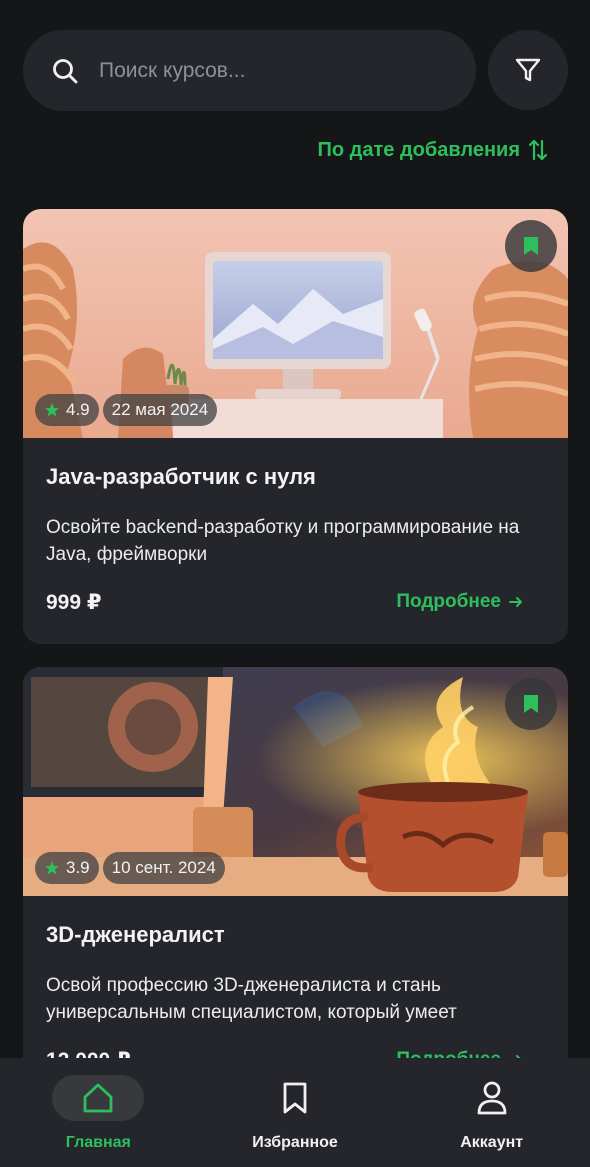 Image resolution: width=590 pixels, height=1167 pixels. I want to click on details-link: Подробнее, so click(459, 602).